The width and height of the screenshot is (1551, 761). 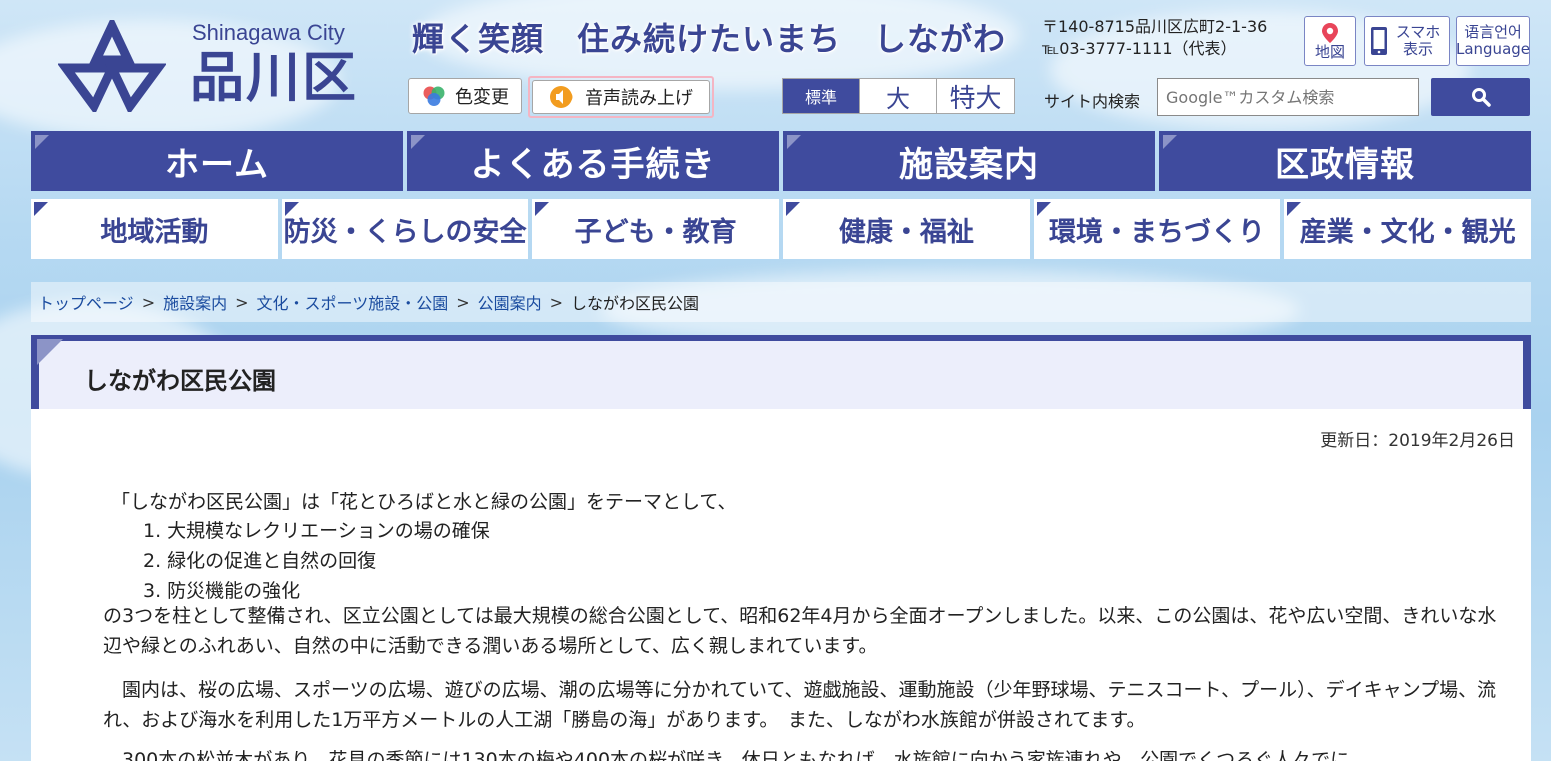 I want to click on nav-safety: 防災・くらしの安全, so click(x=405, y=229).